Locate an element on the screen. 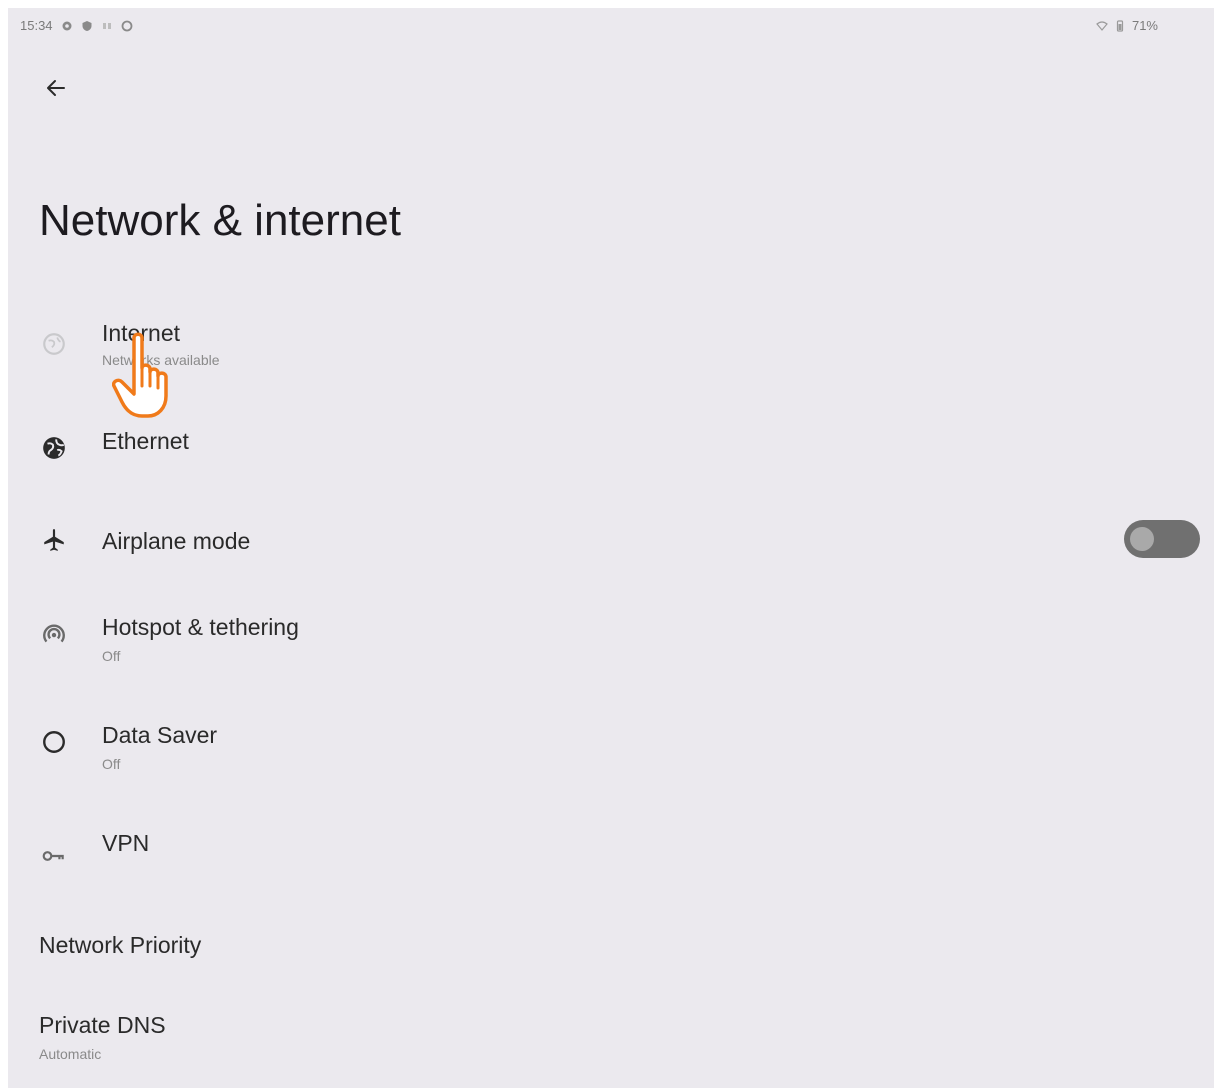 This screenshot has width=1222, height=1088. battery-icon is located at coordinates (1120, 25).